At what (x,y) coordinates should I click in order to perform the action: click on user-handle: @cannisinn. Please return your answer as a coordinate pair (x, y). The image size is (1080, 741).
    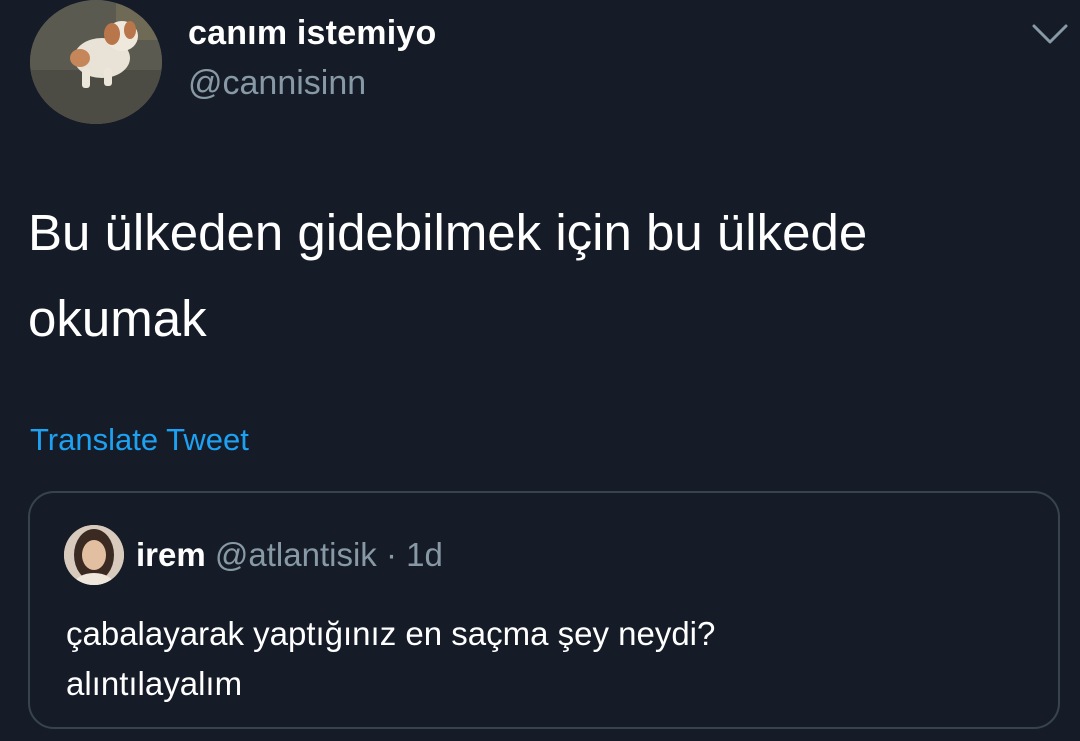
    Looking at the image, I should click on (277, 83).